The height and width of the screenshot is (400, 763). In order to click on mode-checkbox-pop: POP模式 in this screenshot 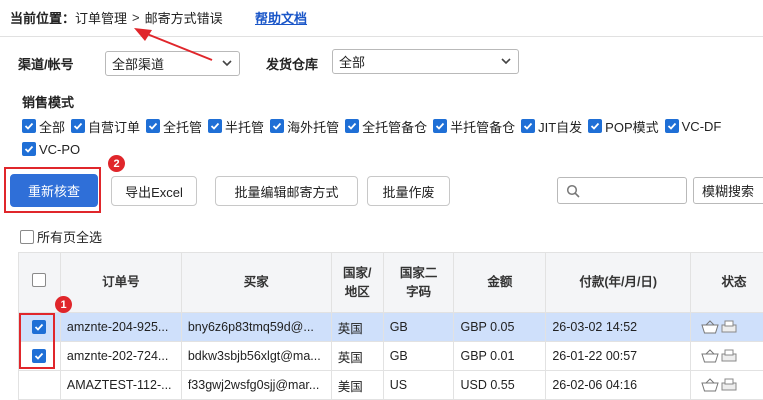, I will do `click(623, 126)`.